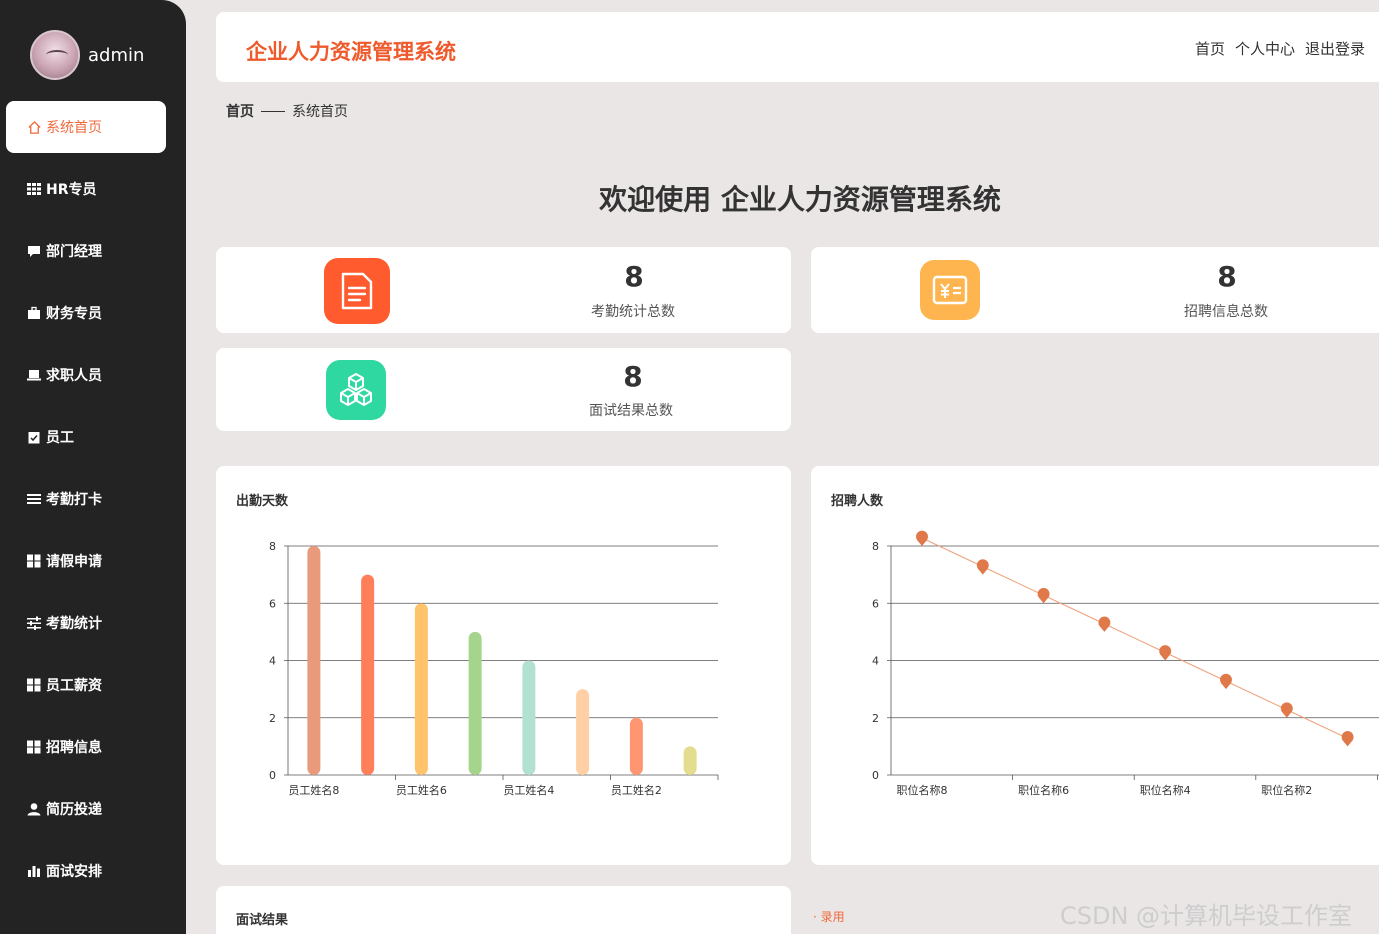  What do you see at coordinates (1206, 916) in the screenshot?
I see `watermark: CSDN @计算机毕设工作室` at bounding box center [1206, 916].